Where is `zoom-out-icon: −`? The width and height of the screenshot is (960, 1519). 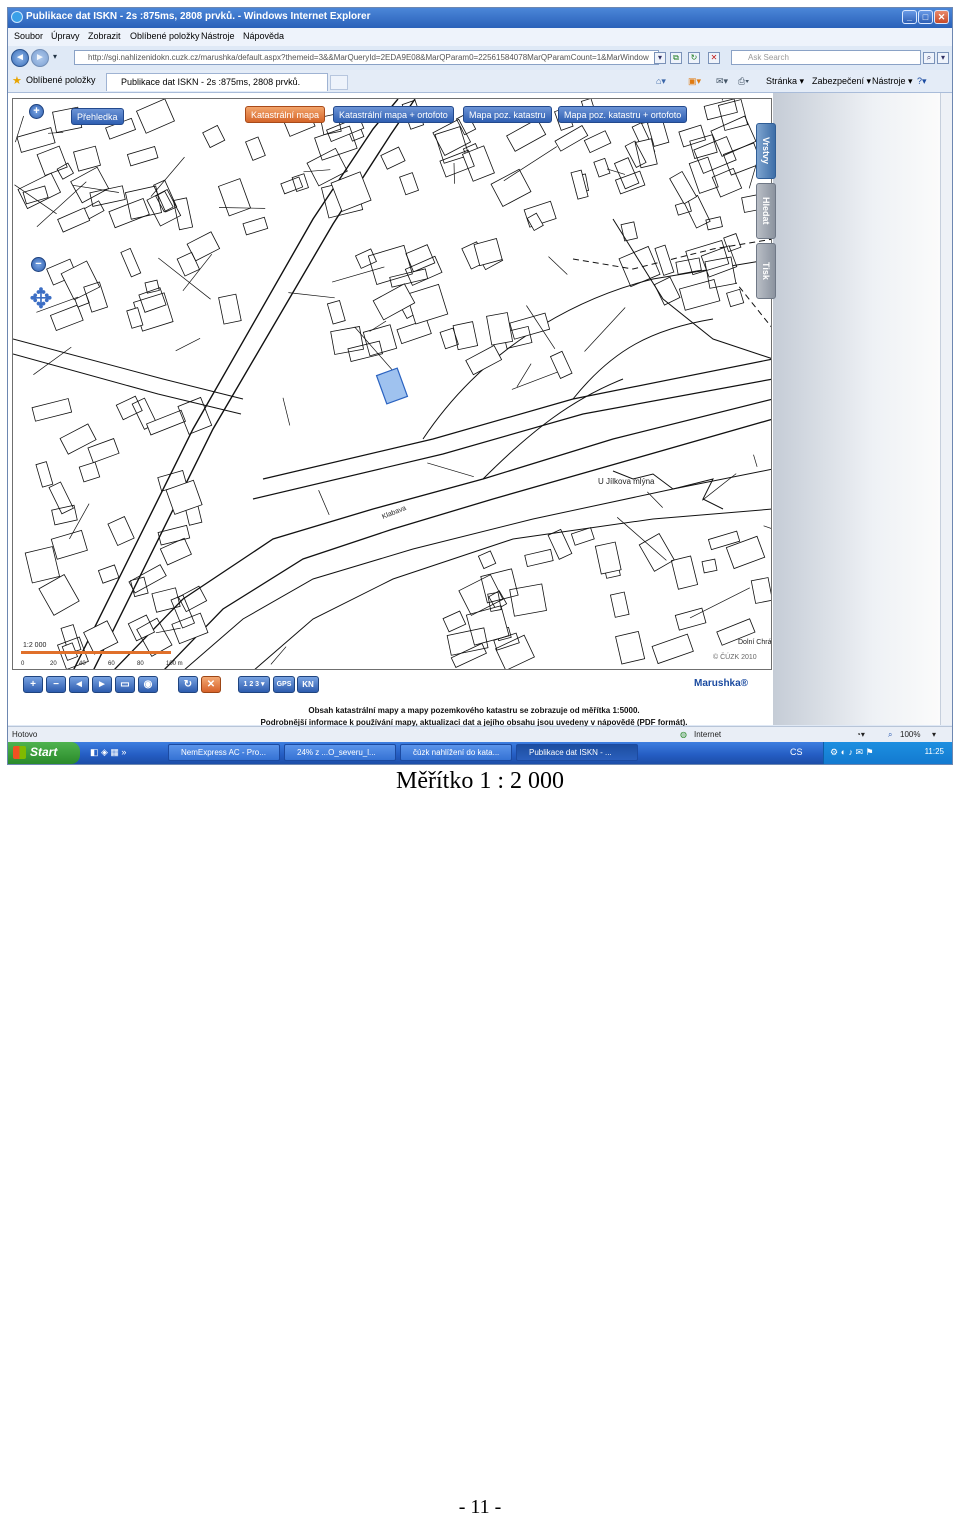
zoom-out-icon: − is located at coordinates (38, 264).